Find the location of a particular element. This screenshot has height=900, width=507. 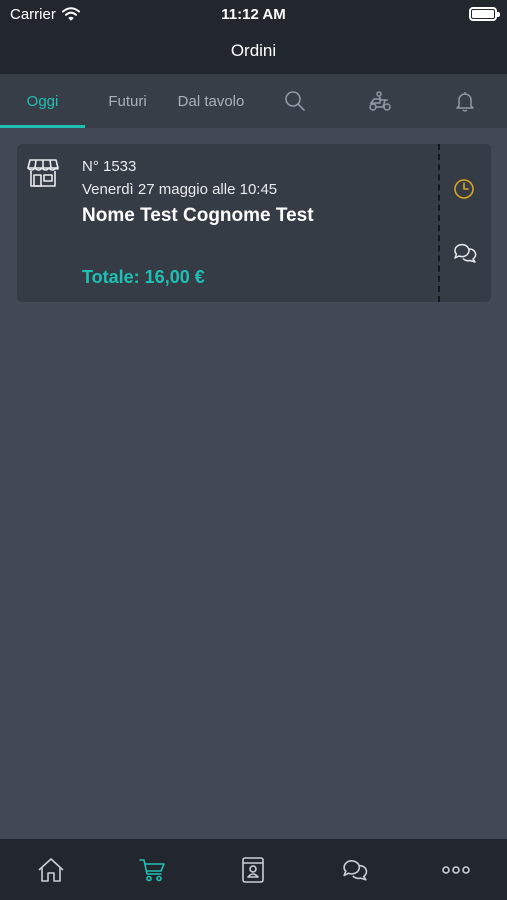

bottom-nav-more is located at coordinates (456, 869).